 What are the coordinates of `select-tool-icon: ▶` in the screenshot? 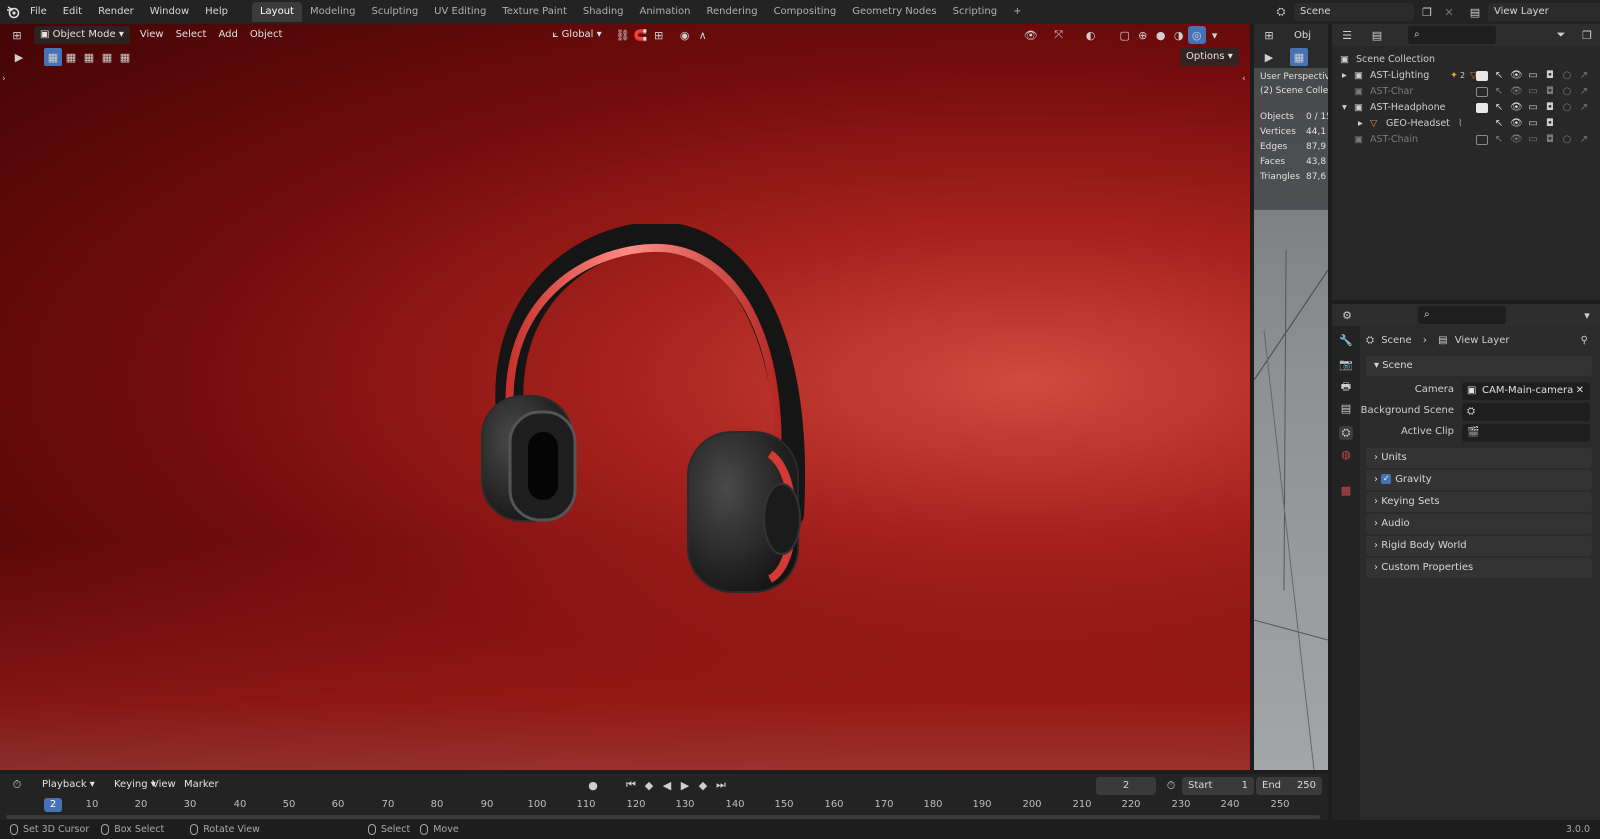 It's located at (19, 57).